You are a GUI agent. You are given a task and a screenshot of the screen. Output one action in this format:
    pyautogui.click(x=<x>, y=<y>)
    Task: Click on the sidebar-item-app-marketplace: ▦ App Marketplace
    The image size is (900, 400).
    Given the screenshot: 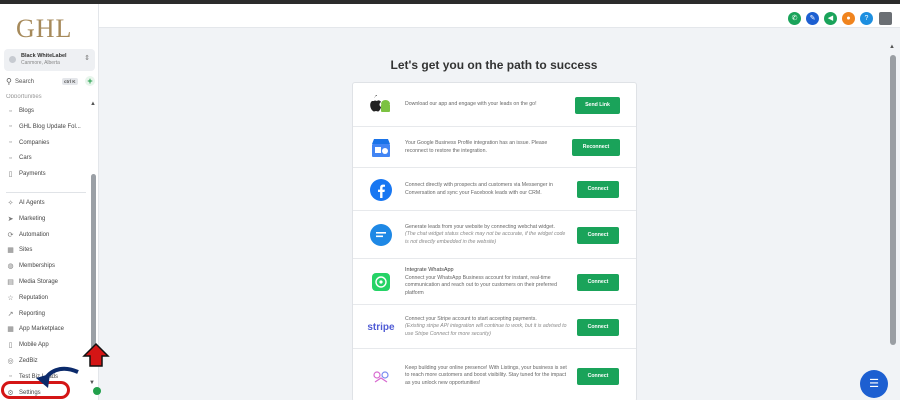 What is the action you would take?
    pyautogui.click(x=48, y=329)
    